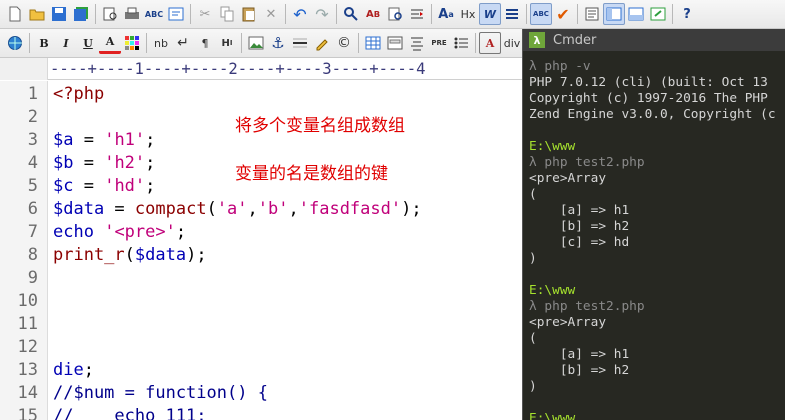 The height and width of the screenshot is (420, 785). Describe the element at coordinates (261, 278) in the screenshot. I see `code-line: 9` at that location.